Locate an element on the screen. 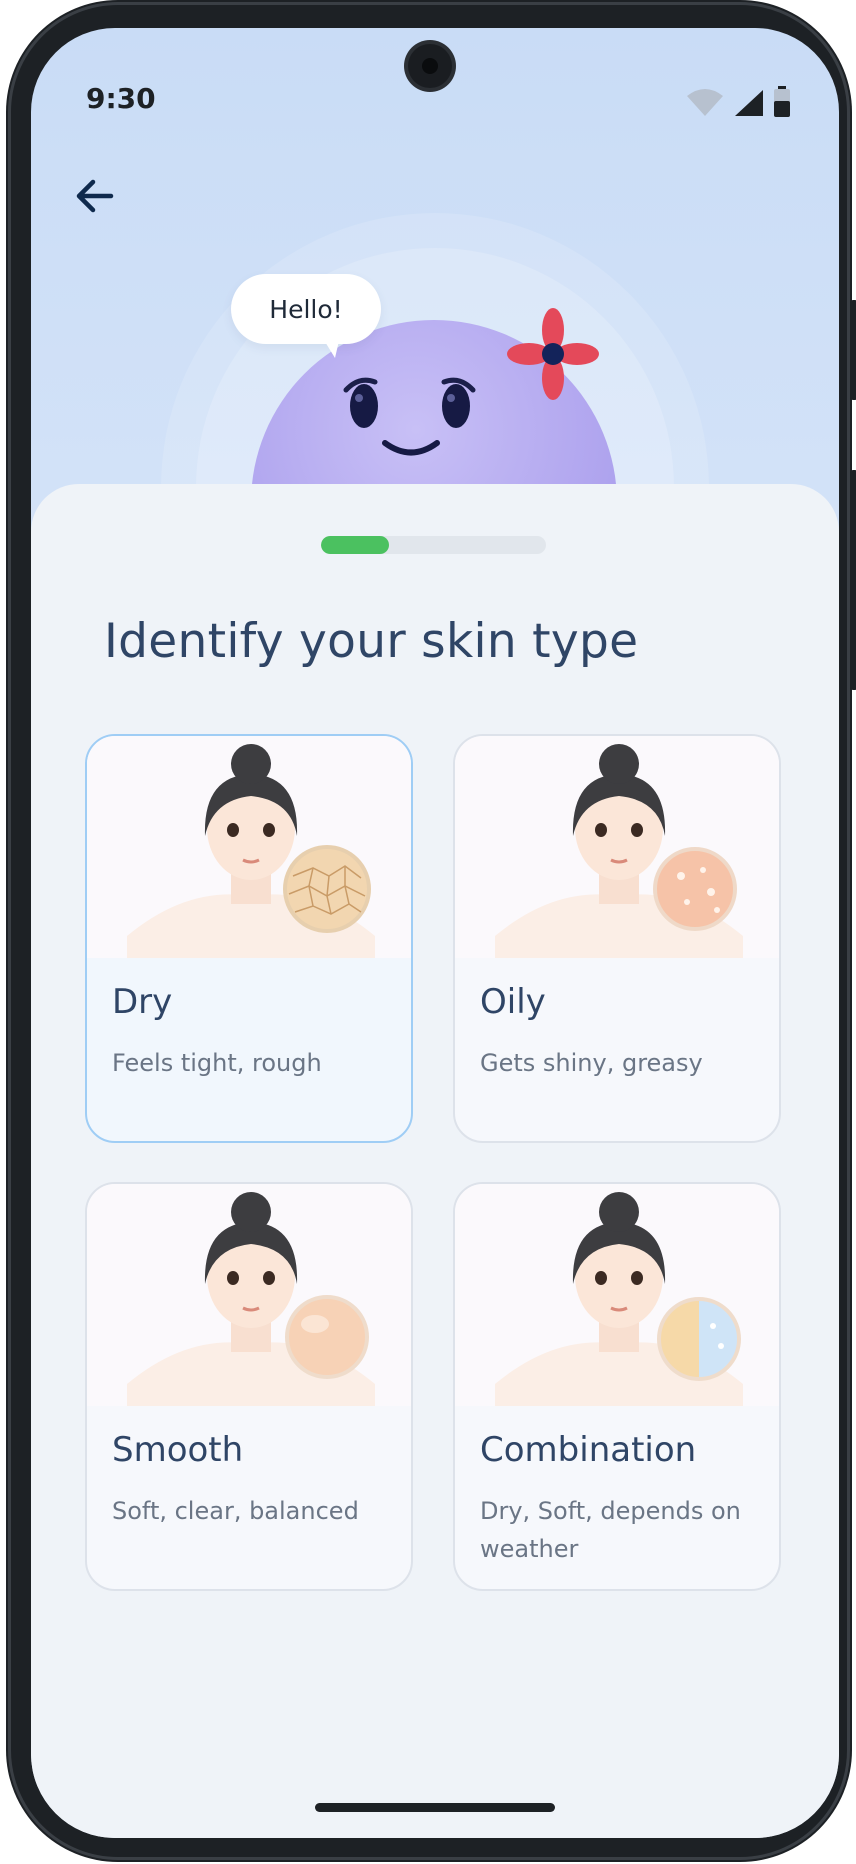  skin-type-card-dry: Dry Feels tight, rough is located at coordinates (249, 938).